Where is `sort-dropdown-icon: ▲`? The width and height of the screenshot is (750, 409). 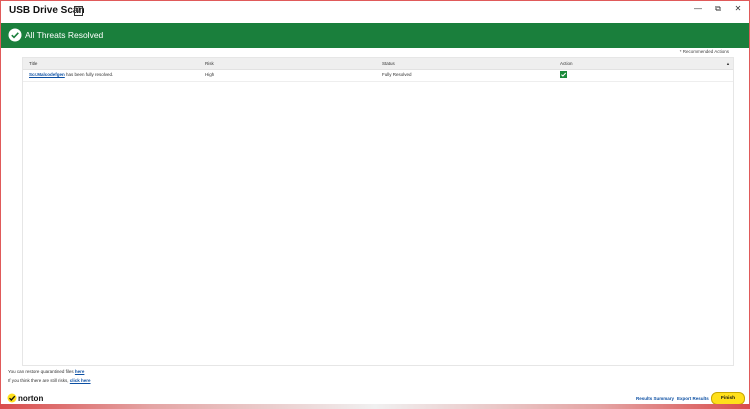
sort-dropdown-icon: ▲ is located at coordinates (728, 63).